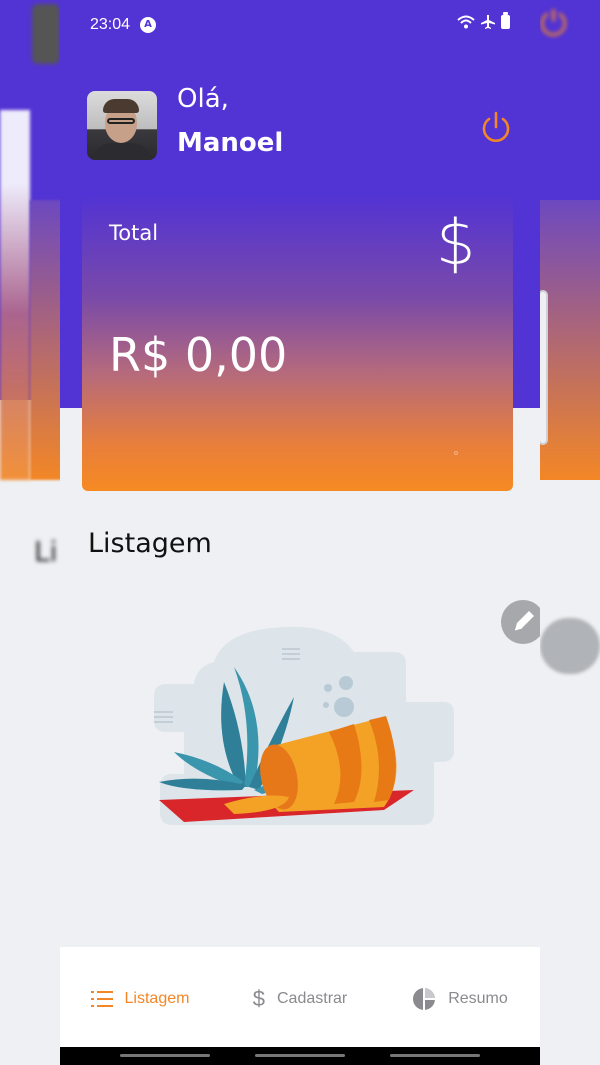 The image size is (600, 1065). What do you see at coordinates (230, 143) in the screenshot?
I see `user-name: Manoel` at bounding box center [230, 143].